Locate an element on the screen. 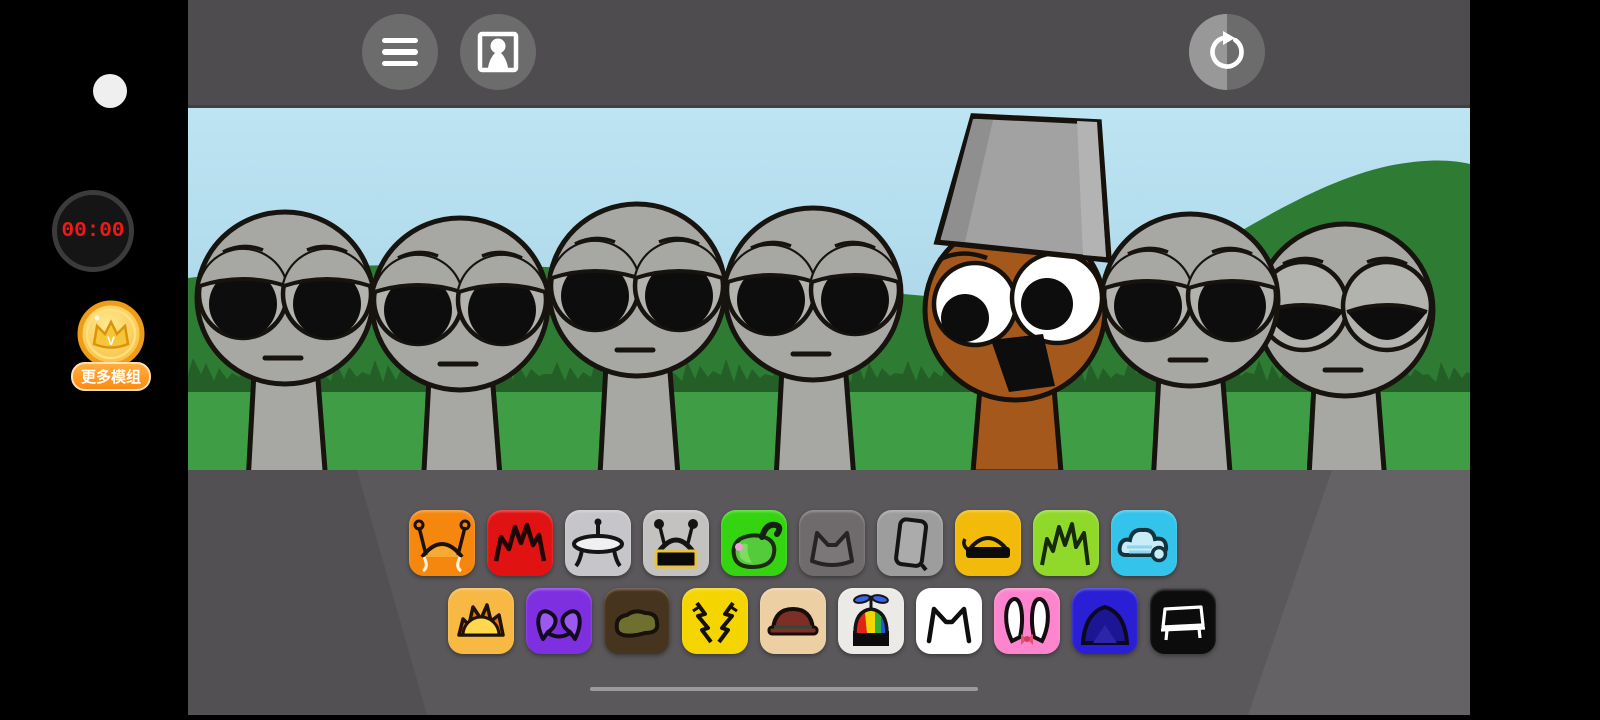  cloud-icon is located at coordinates (1143, 545).